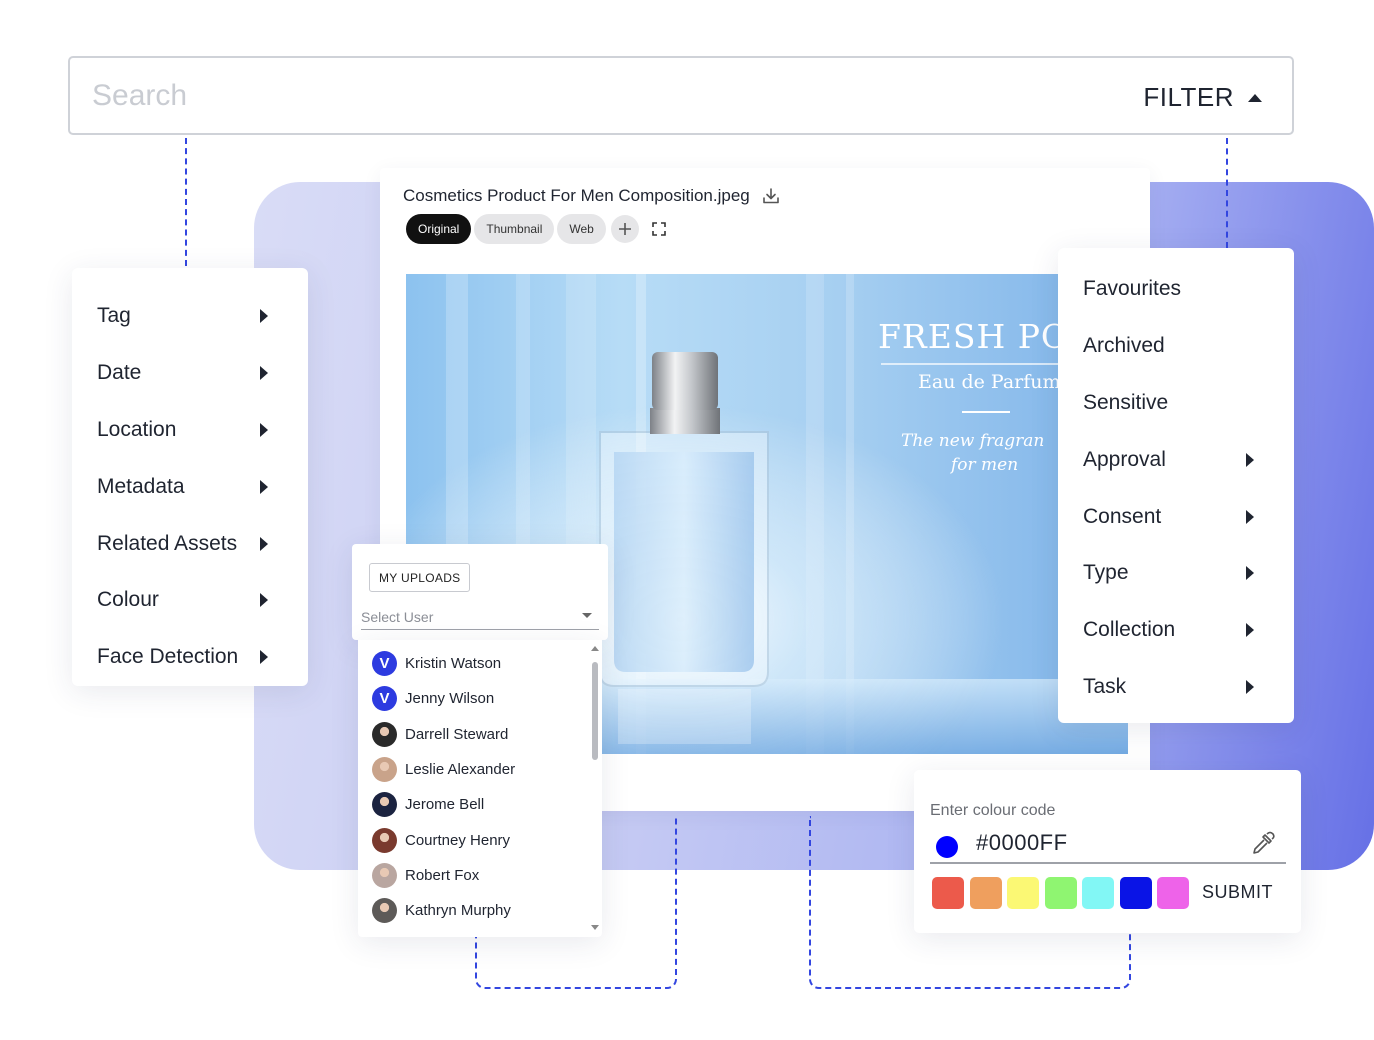 The width and height of the screenshot is (1374, 1040). I want to click on scrollbar, so click(595, 788).